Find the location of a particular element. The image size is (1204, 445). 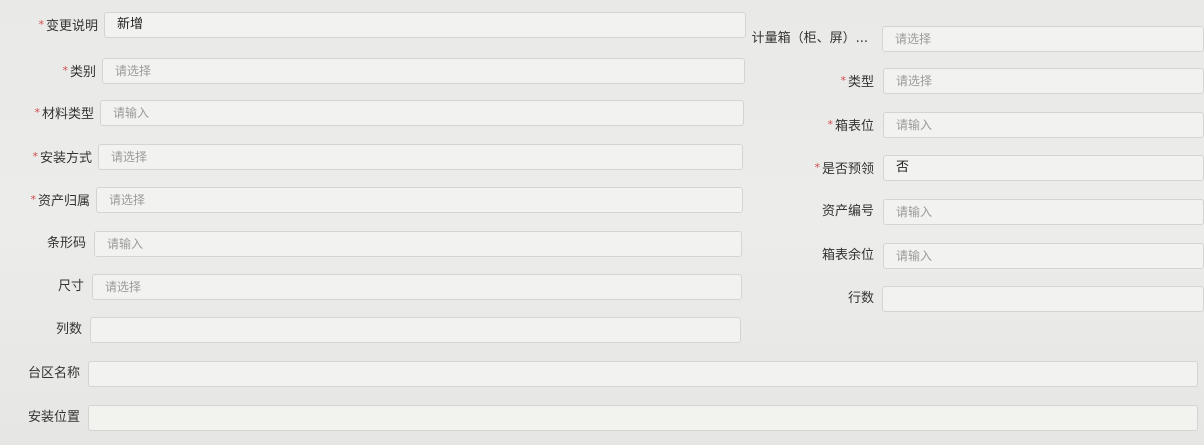

box-meter-remaining-input: 请输入 is located at coordinates (1043, 256).